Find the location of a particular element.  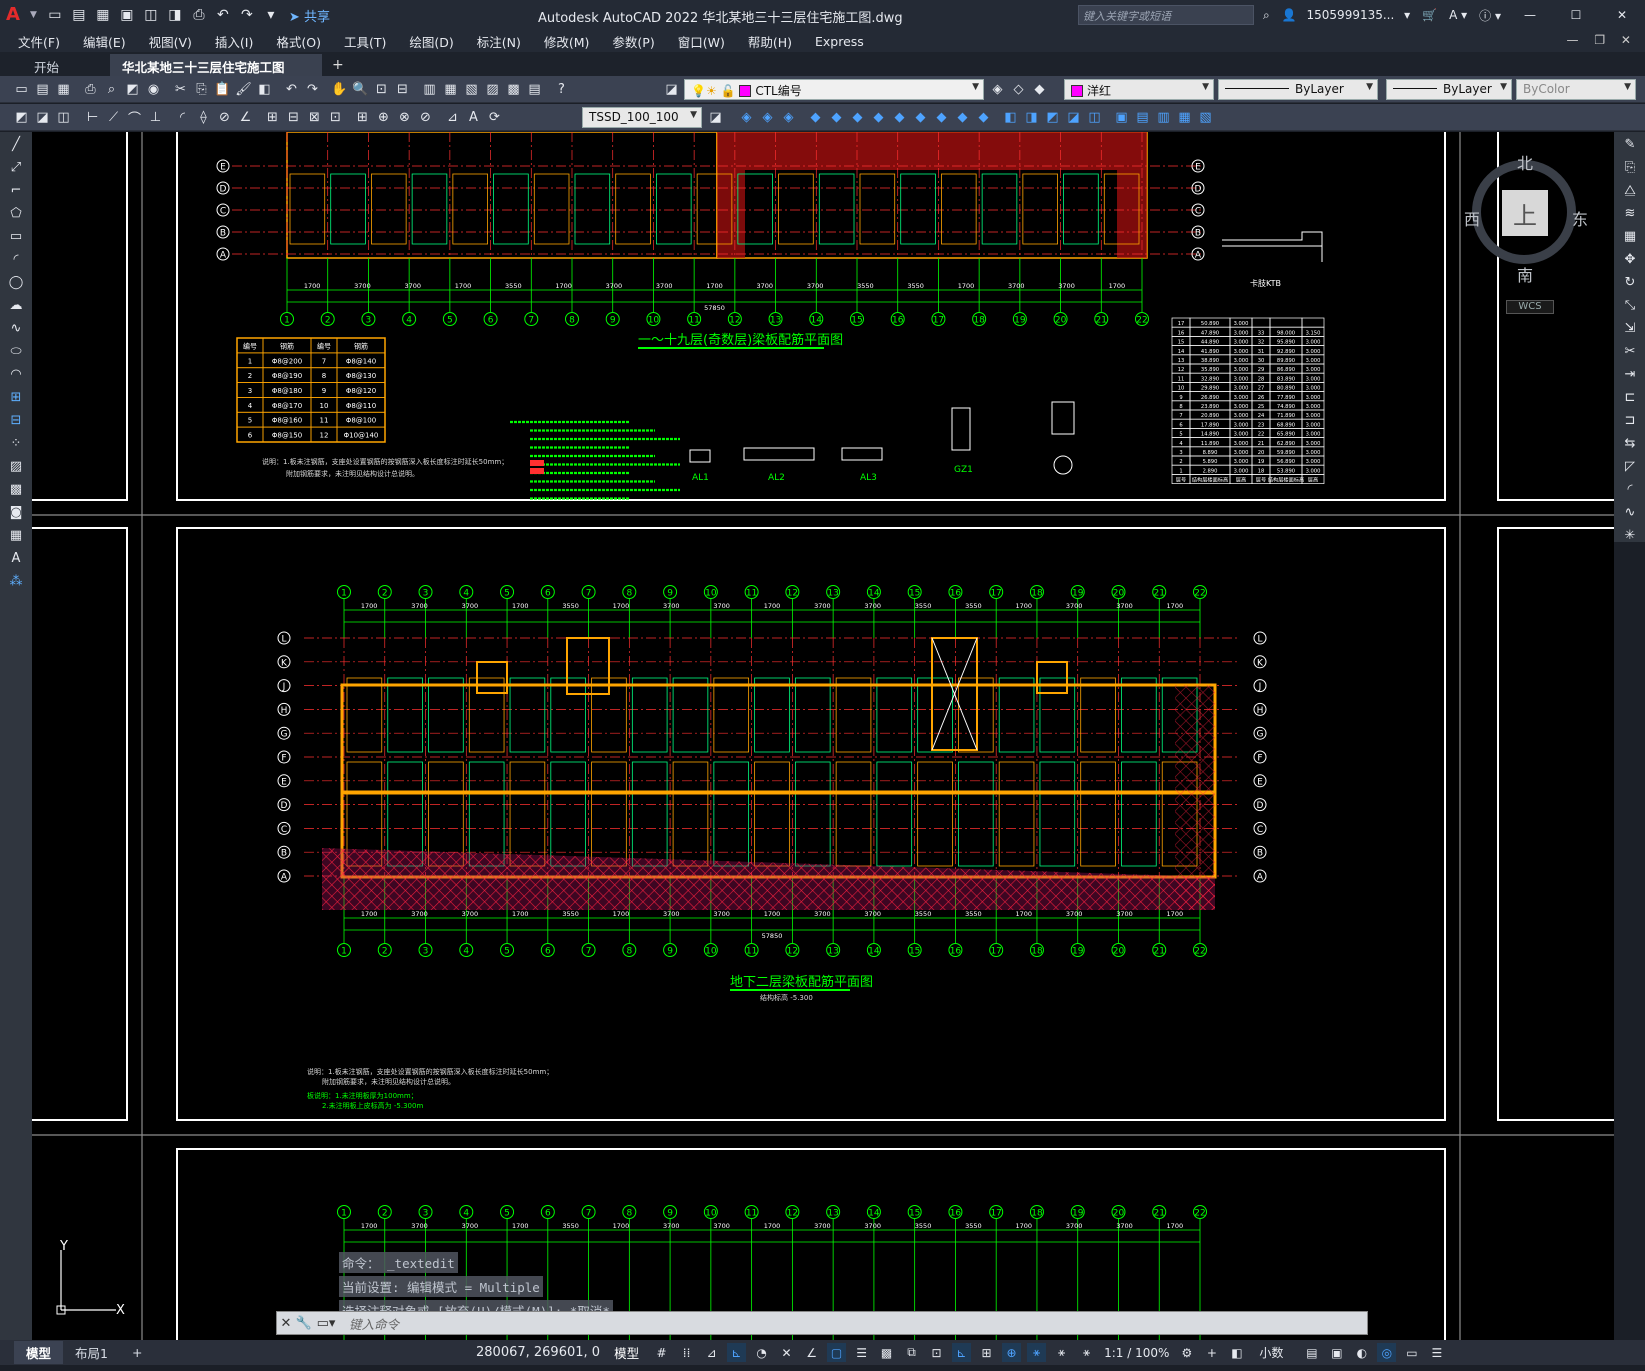

lock-icon: 🔓 is located at coordinates (728, 91).